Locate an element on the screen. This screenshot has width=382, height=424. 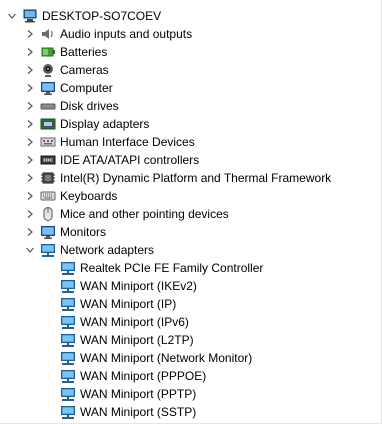
tree-root: DESKTOP-SO7COEV is located at coordinates (83, 16).